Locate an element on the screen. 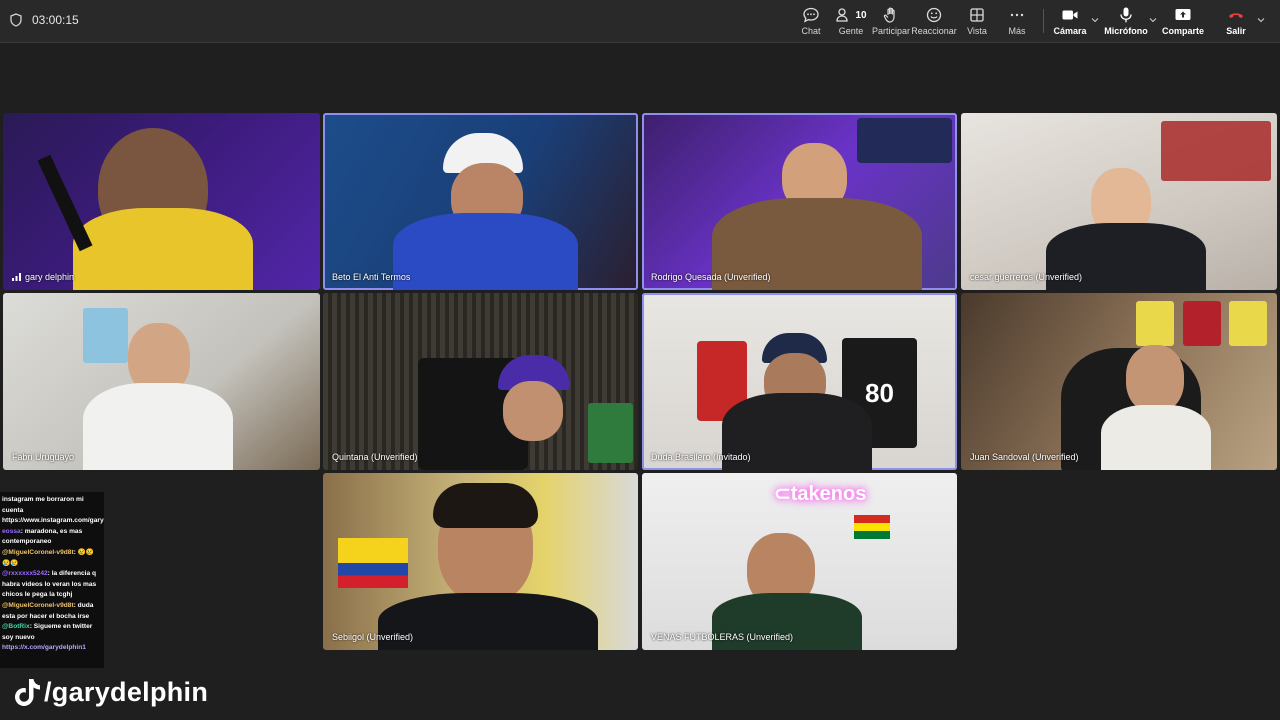 This screenshot has height=720, width=1280. meeting-timer: 03:00:15 is located at coordinates (44, 20).